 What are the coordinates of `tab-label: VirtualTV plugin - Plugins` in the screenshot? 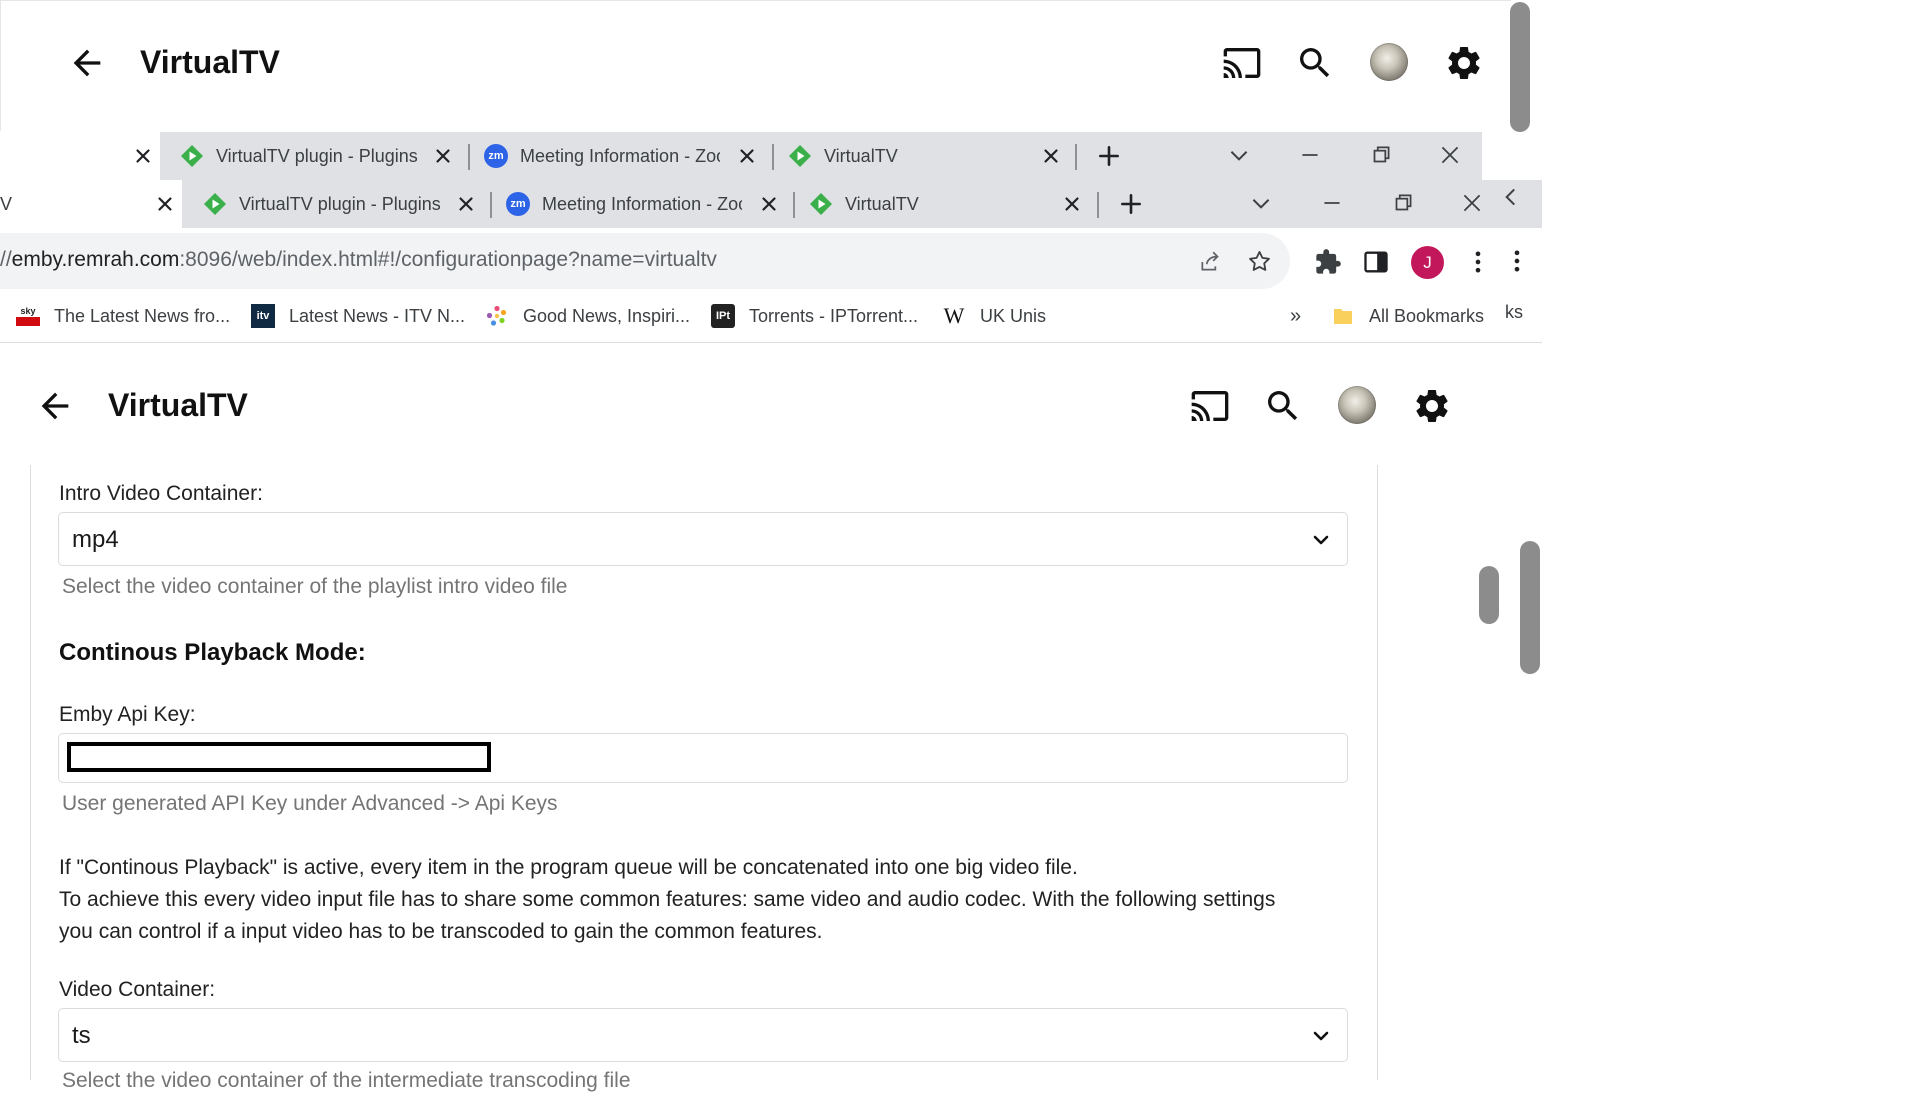 It's located at (340, 203).